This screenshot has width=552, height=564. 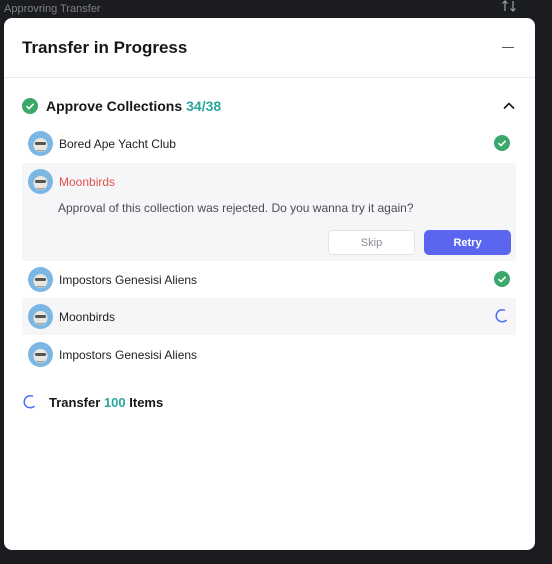 I want to click on section-title: Approve Collections 34/38, so click(x=134, y=106).